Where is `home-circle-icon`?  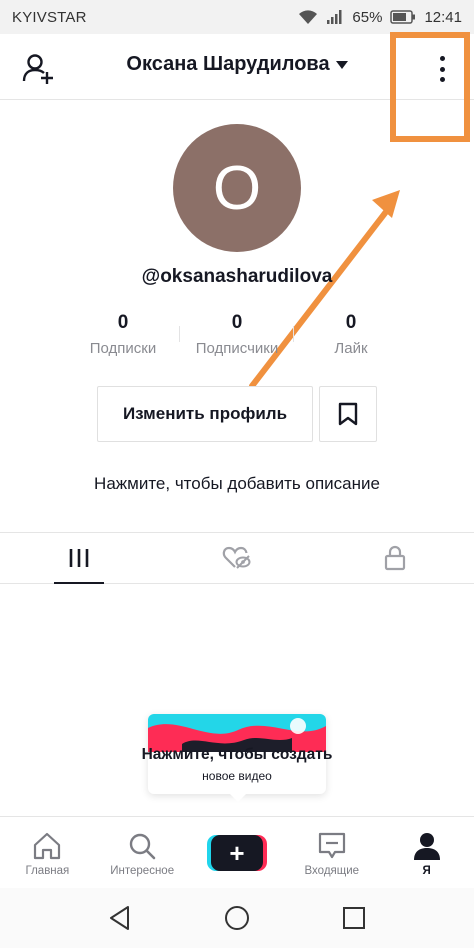
home-circle-icon is located at coordinates (237, 918).